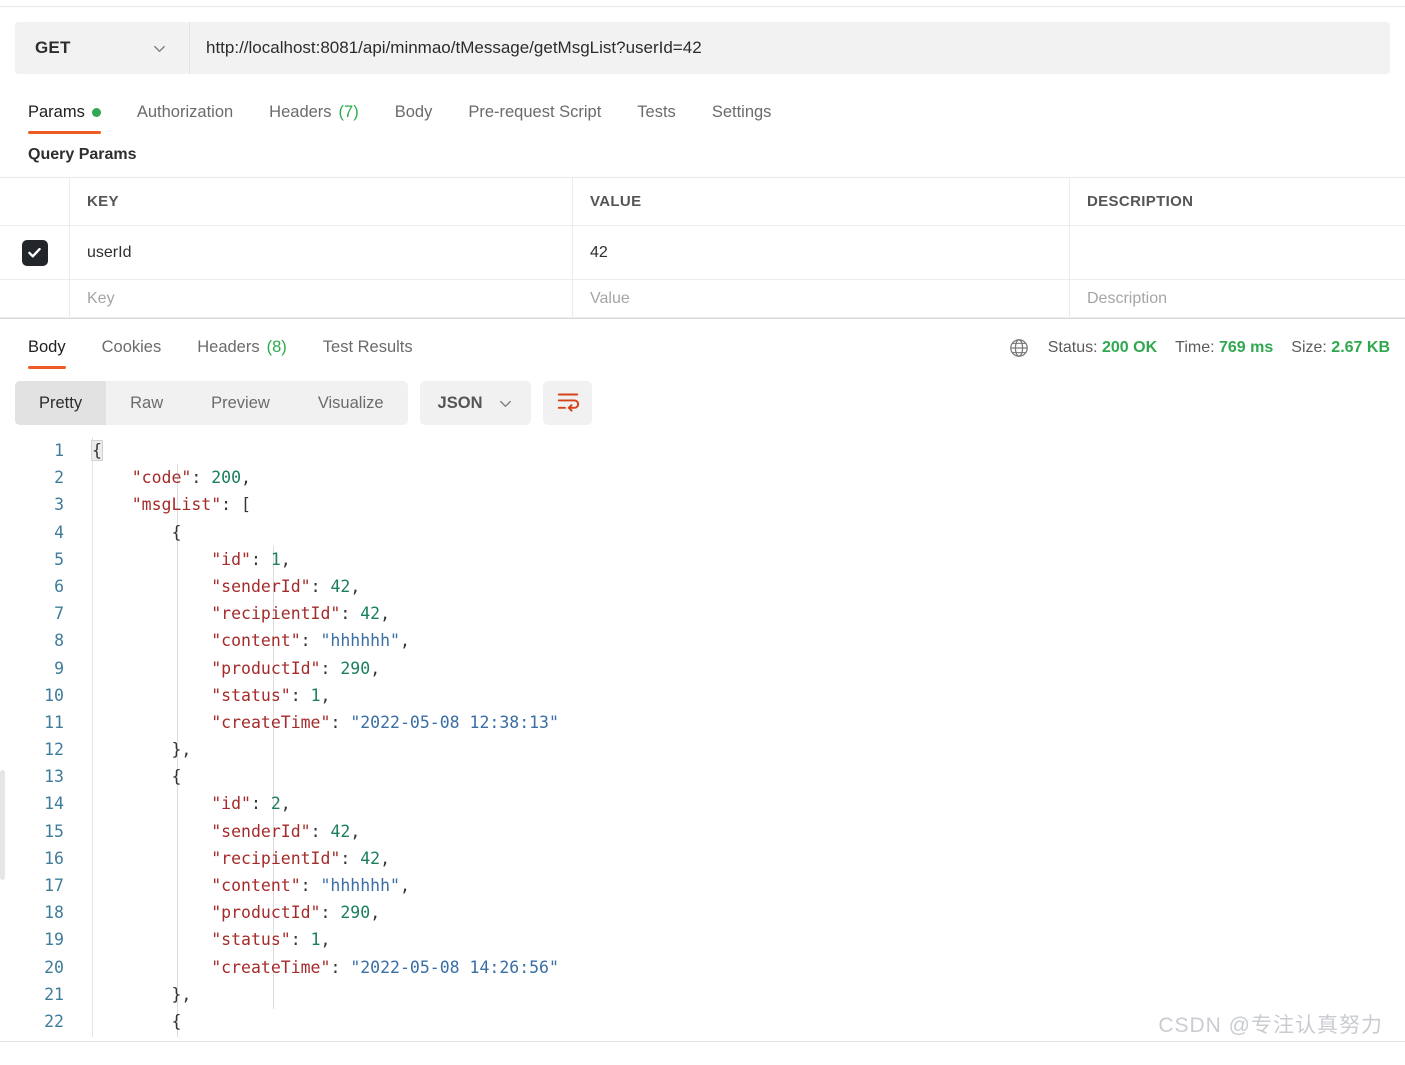 Image resolution: width=1405 pixels, height=1065 pixels. Describe the element at coordinates (702, 776) in the screenshot. I see `json-line: 13 {` at that location.